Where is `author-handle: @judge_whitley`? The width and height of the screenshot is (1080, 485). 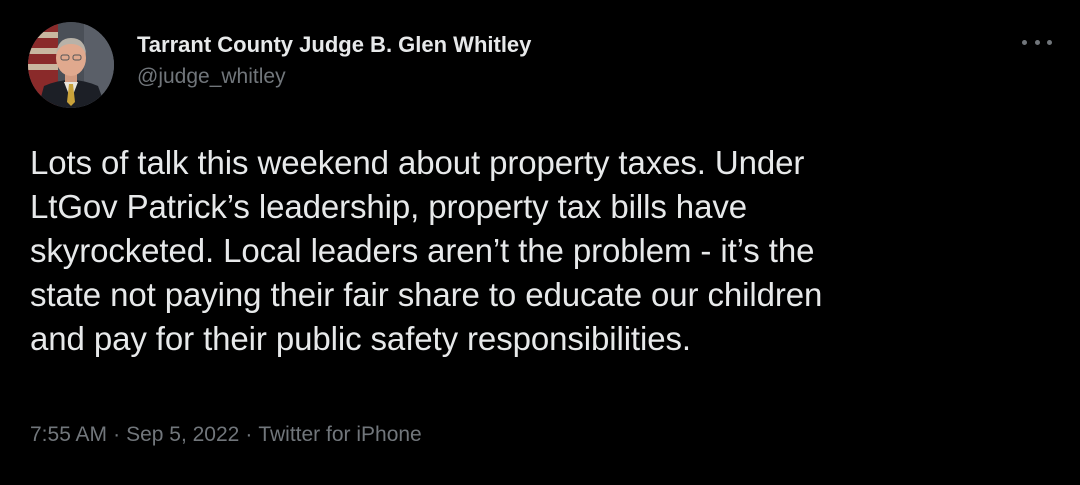 author-handle: @judge_whitley is located at coordinates (334, 77).